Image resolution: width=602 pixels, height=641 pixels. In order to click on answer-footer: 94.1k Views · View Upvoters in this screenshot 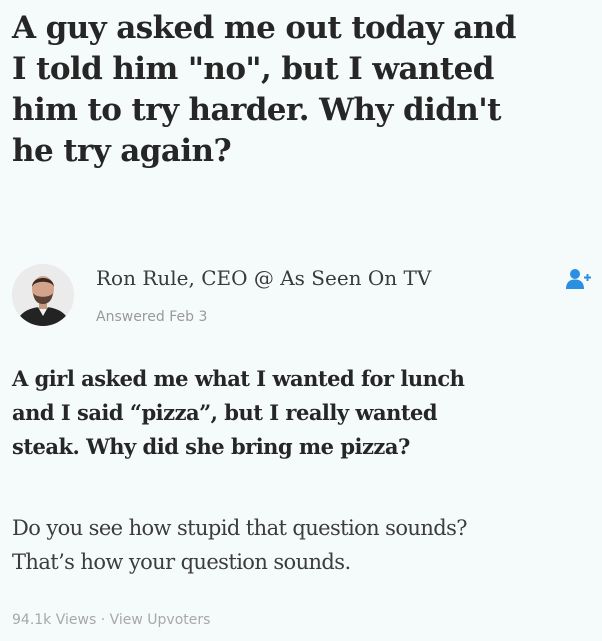, I will do `click(111, 620)`.